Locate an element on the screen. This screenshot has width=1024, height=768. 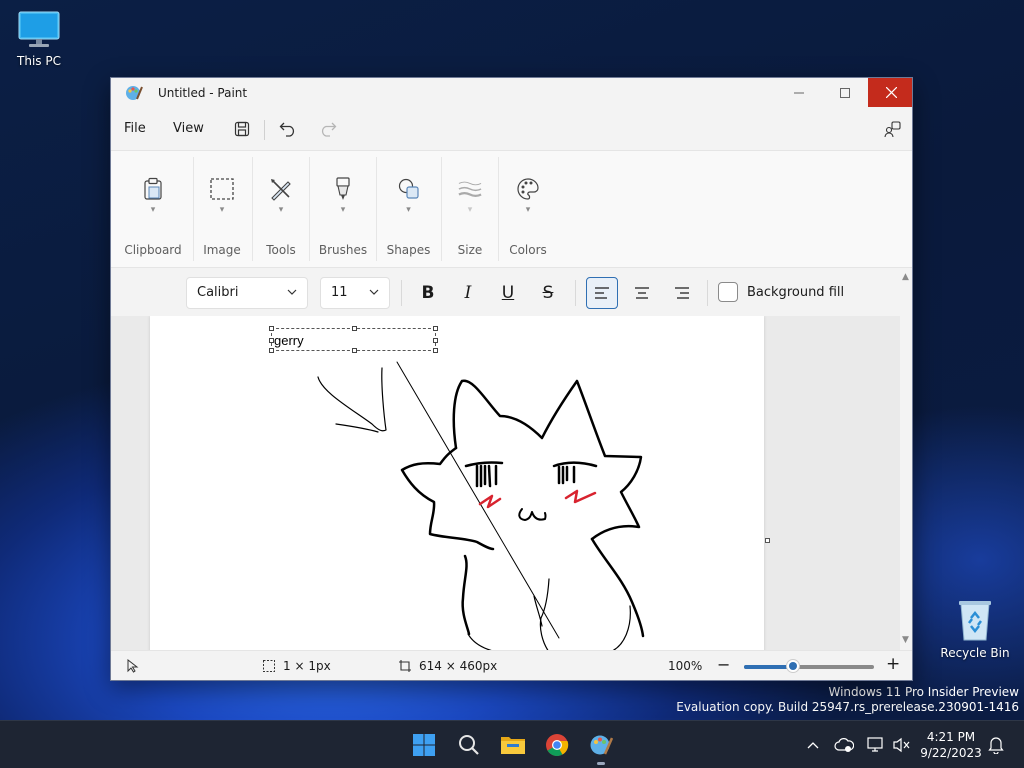
taskbar: 4:21 PM 9/22/2023 is located at coordinates (512, 744).